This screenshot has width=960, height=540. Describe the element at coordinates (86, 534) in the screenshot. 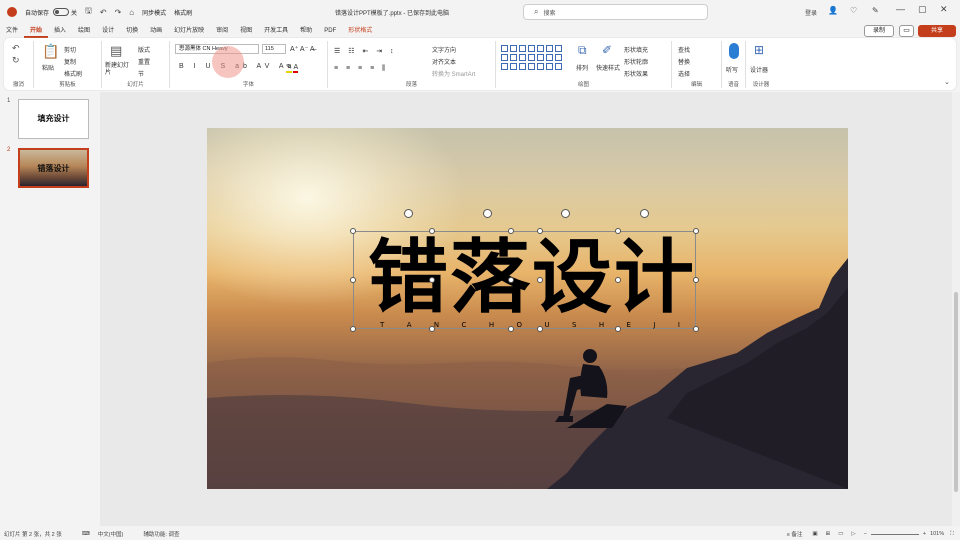

I see `spellcheck-icon: ⌨` at that location.